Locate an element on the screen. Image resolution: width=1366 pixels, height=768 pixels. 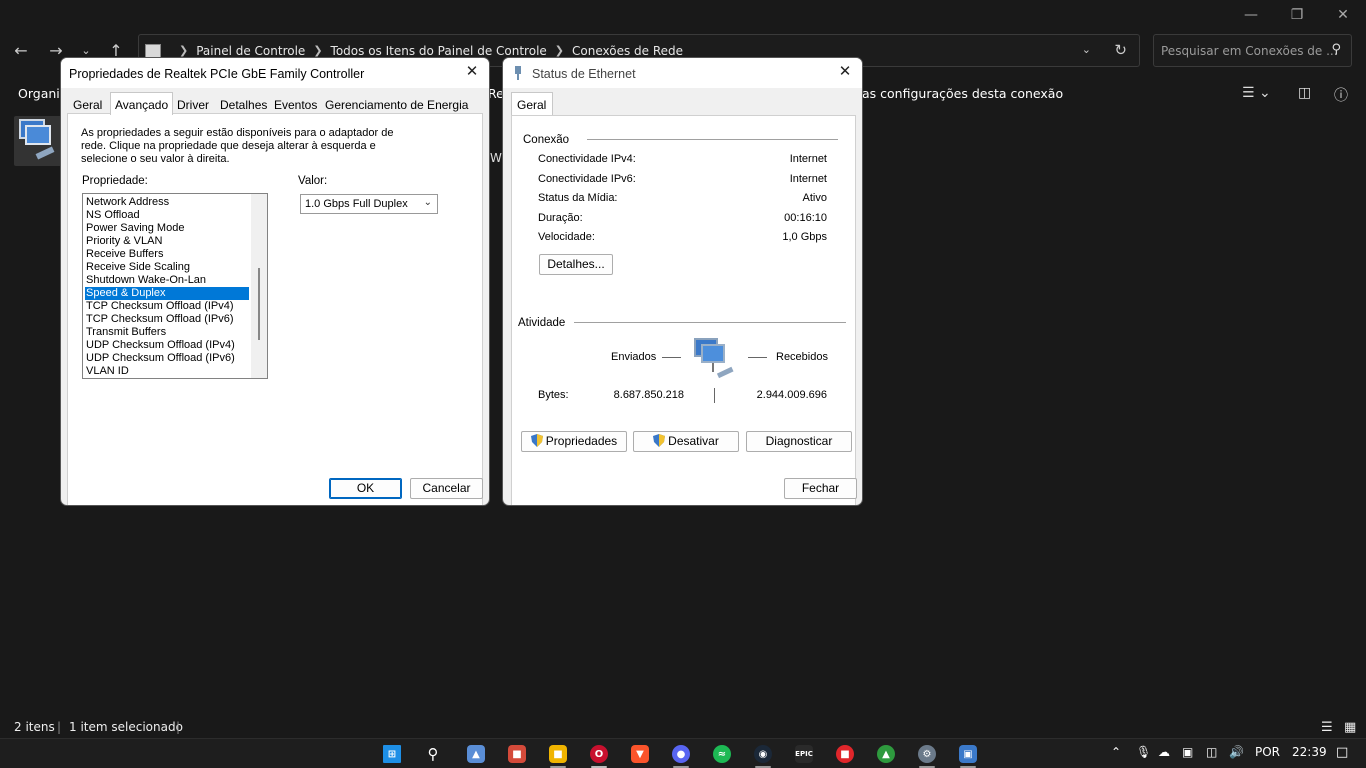
bytes-label: Bytes: is located at coordinates (553, 395).